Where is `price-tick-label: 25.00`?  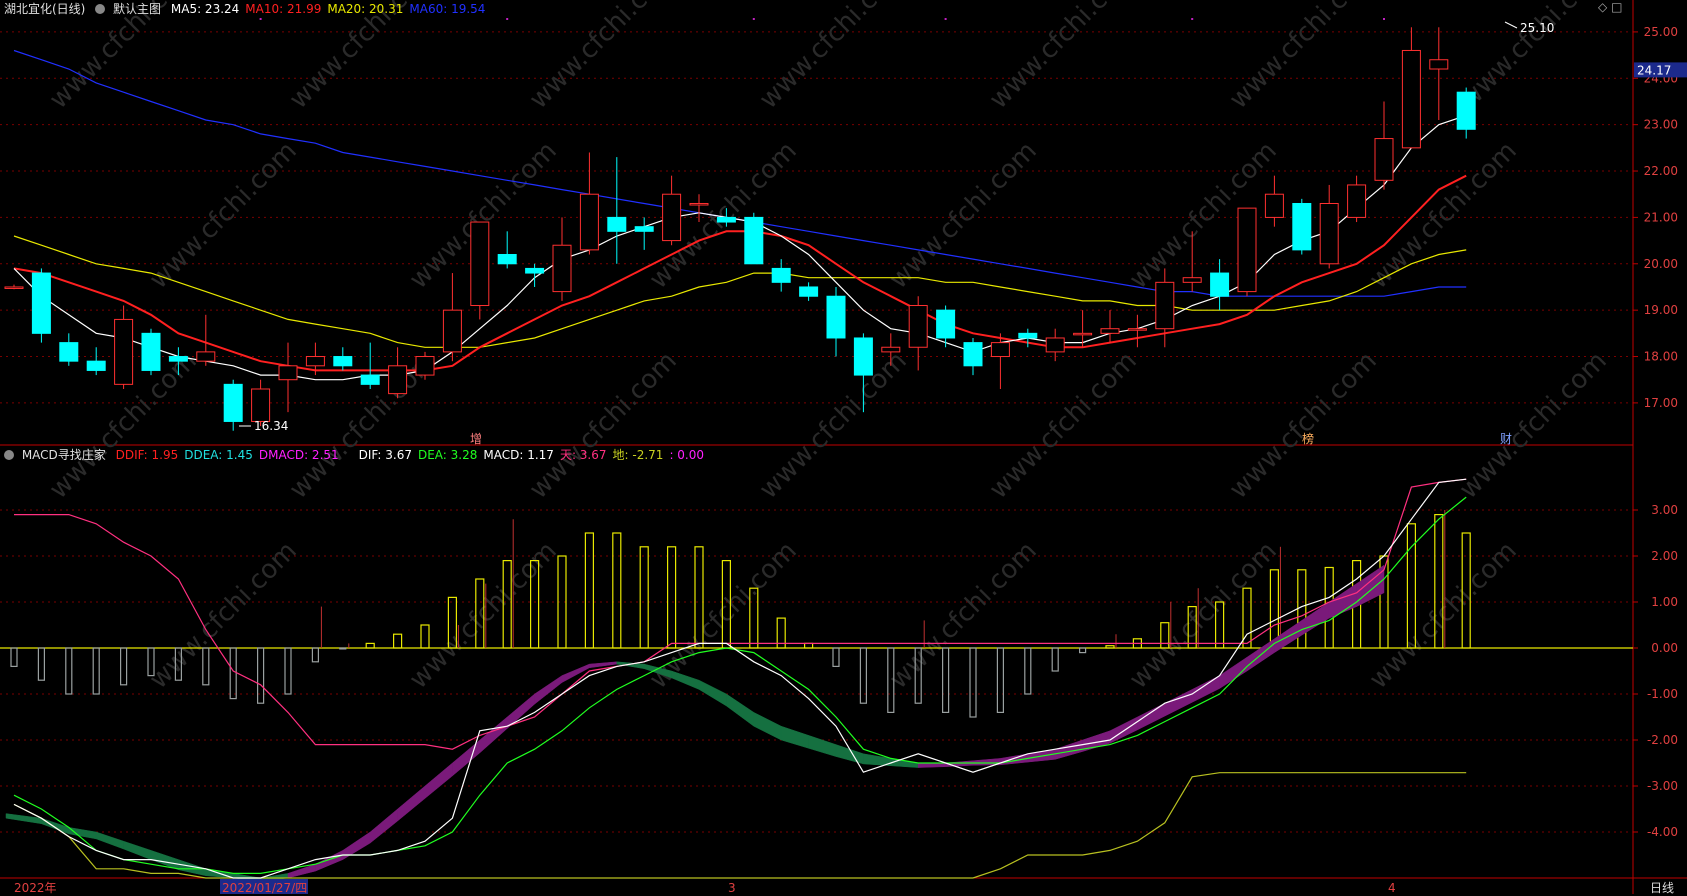 price-tick-label: 25.00 is located at coordinates (1661, 32).